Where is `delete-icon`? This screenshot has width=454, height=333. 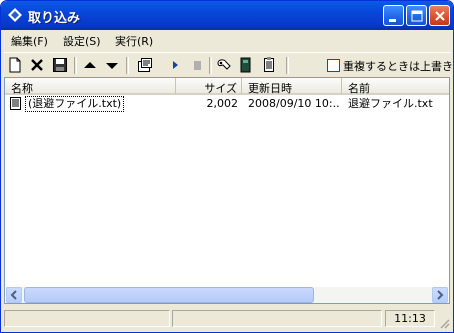 delete-icon is located at coordinates (37, 65).